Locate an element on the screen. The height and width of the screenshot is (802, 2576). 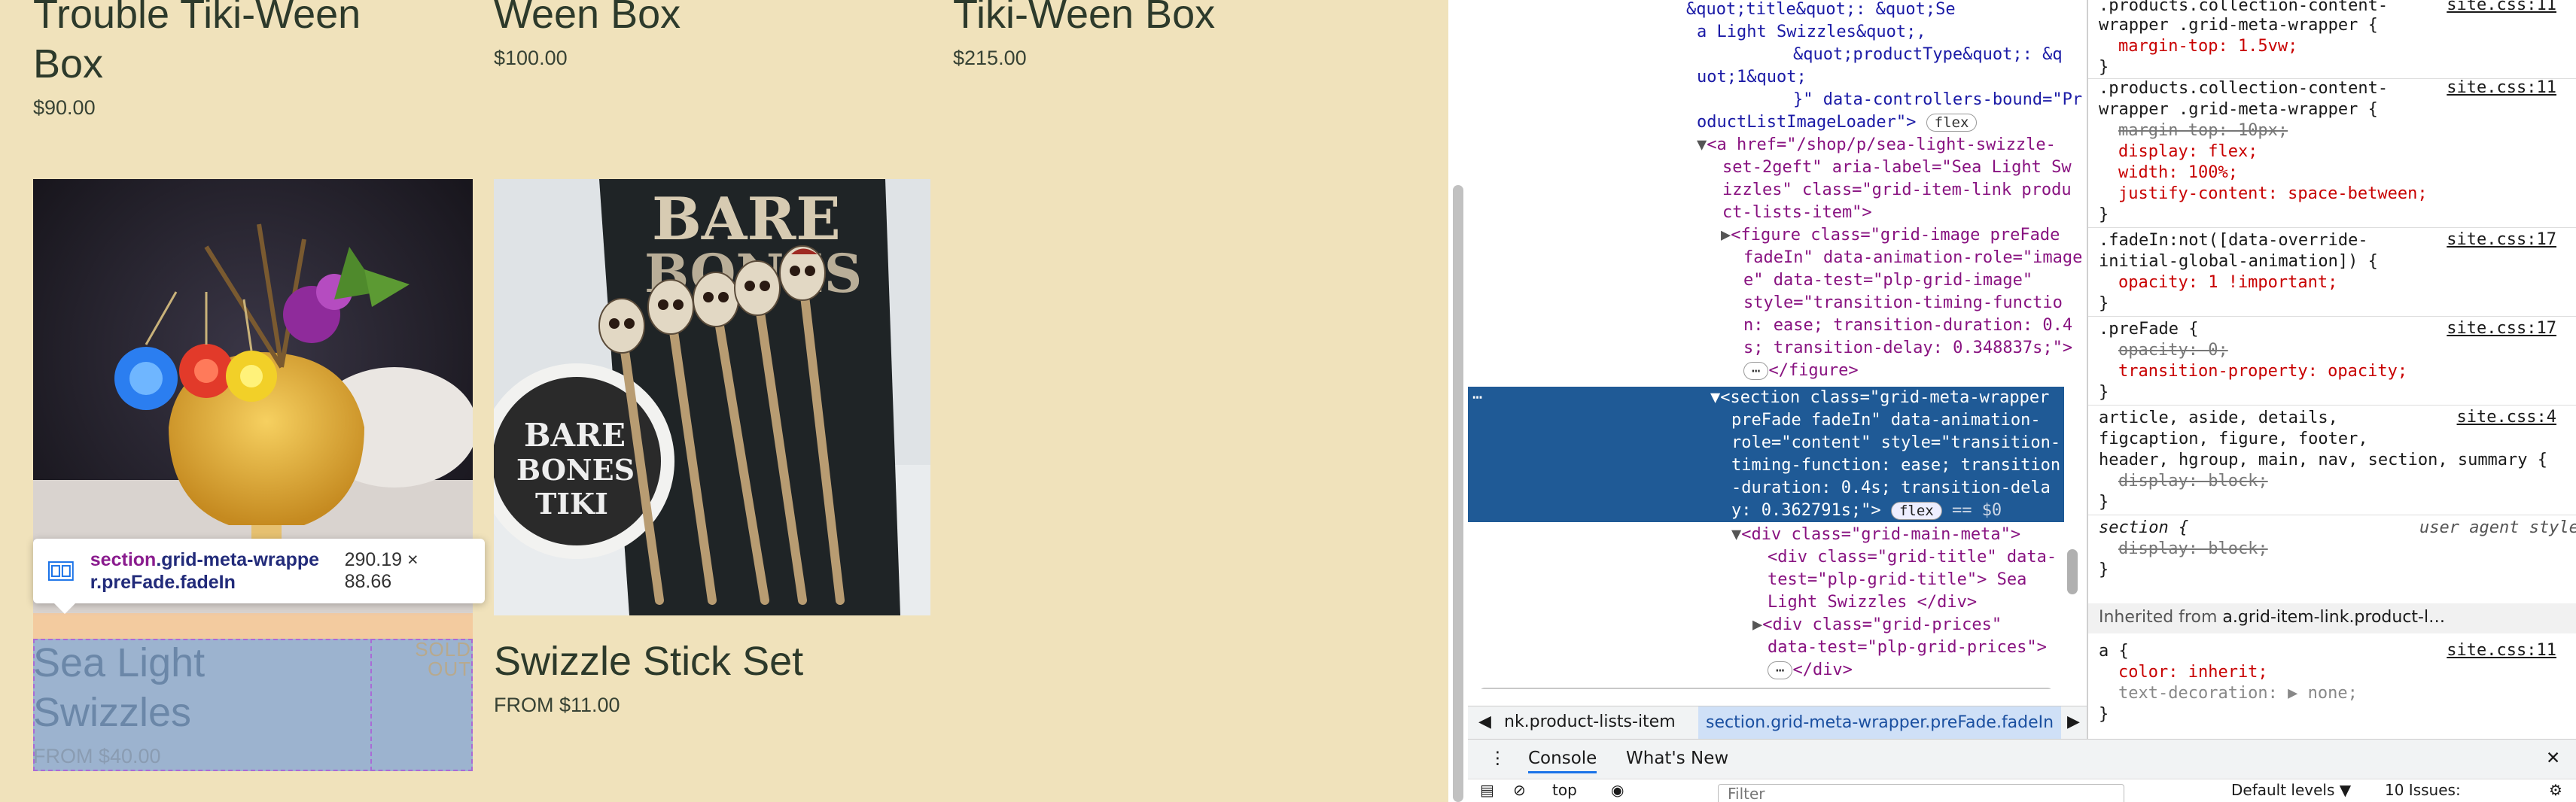
rule-selector: .preFade { is located at coordinates (2149, 329).